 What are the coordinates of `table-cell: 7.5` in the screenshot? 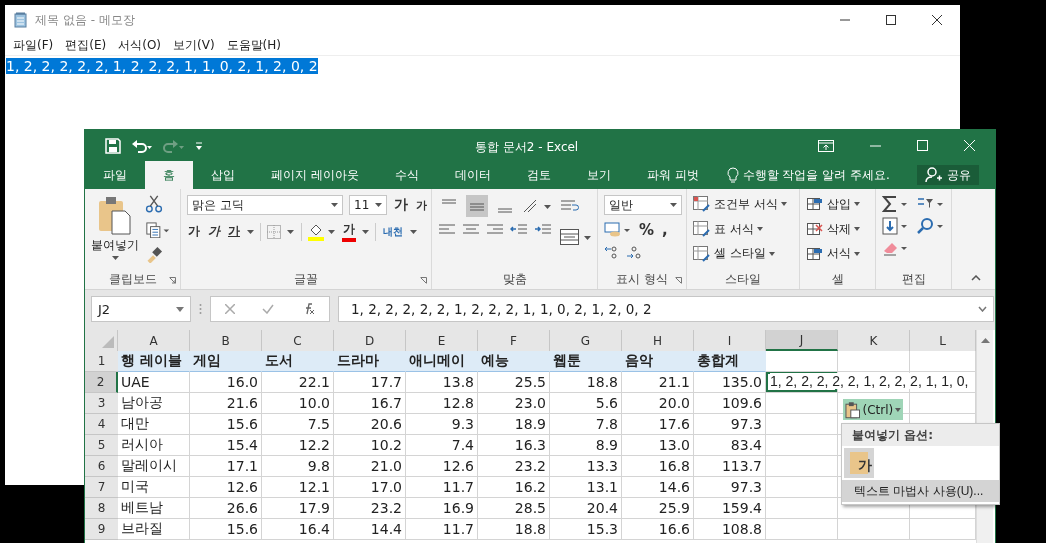 It's located at (298, 424).